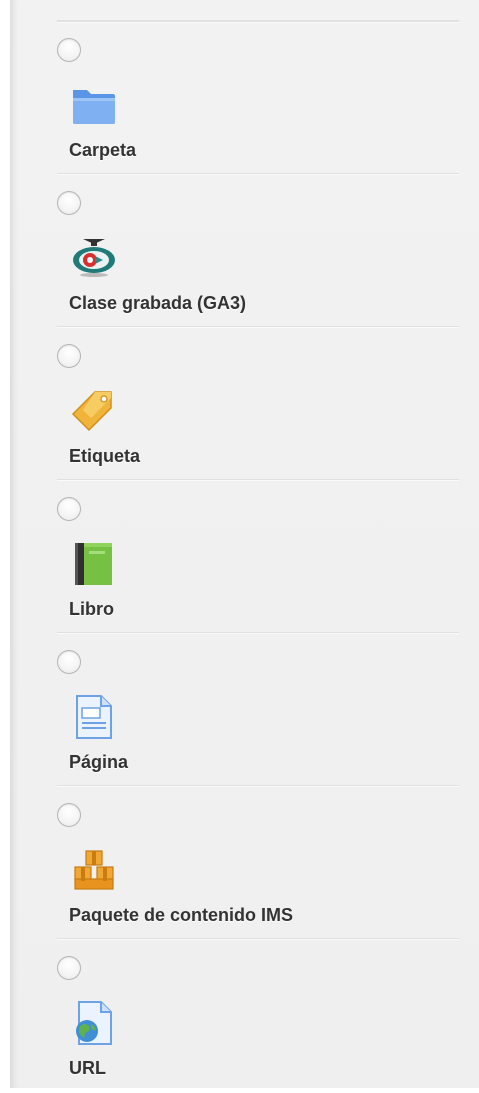 The image size is (479, 1093). I want to click on module-option-url: URL, so click(258, 1016).